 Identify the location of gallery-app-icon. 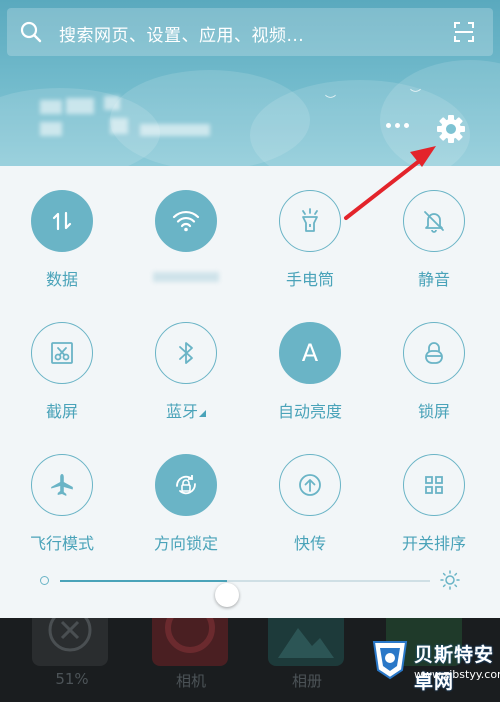
(306, 642).